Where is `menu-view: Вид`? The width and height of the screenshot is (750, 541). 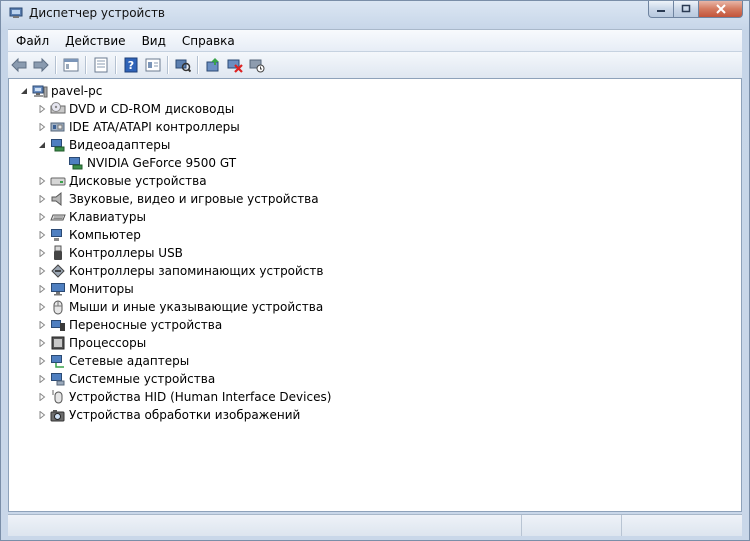
menu-view: Вид is located at coordinates (154, 41).